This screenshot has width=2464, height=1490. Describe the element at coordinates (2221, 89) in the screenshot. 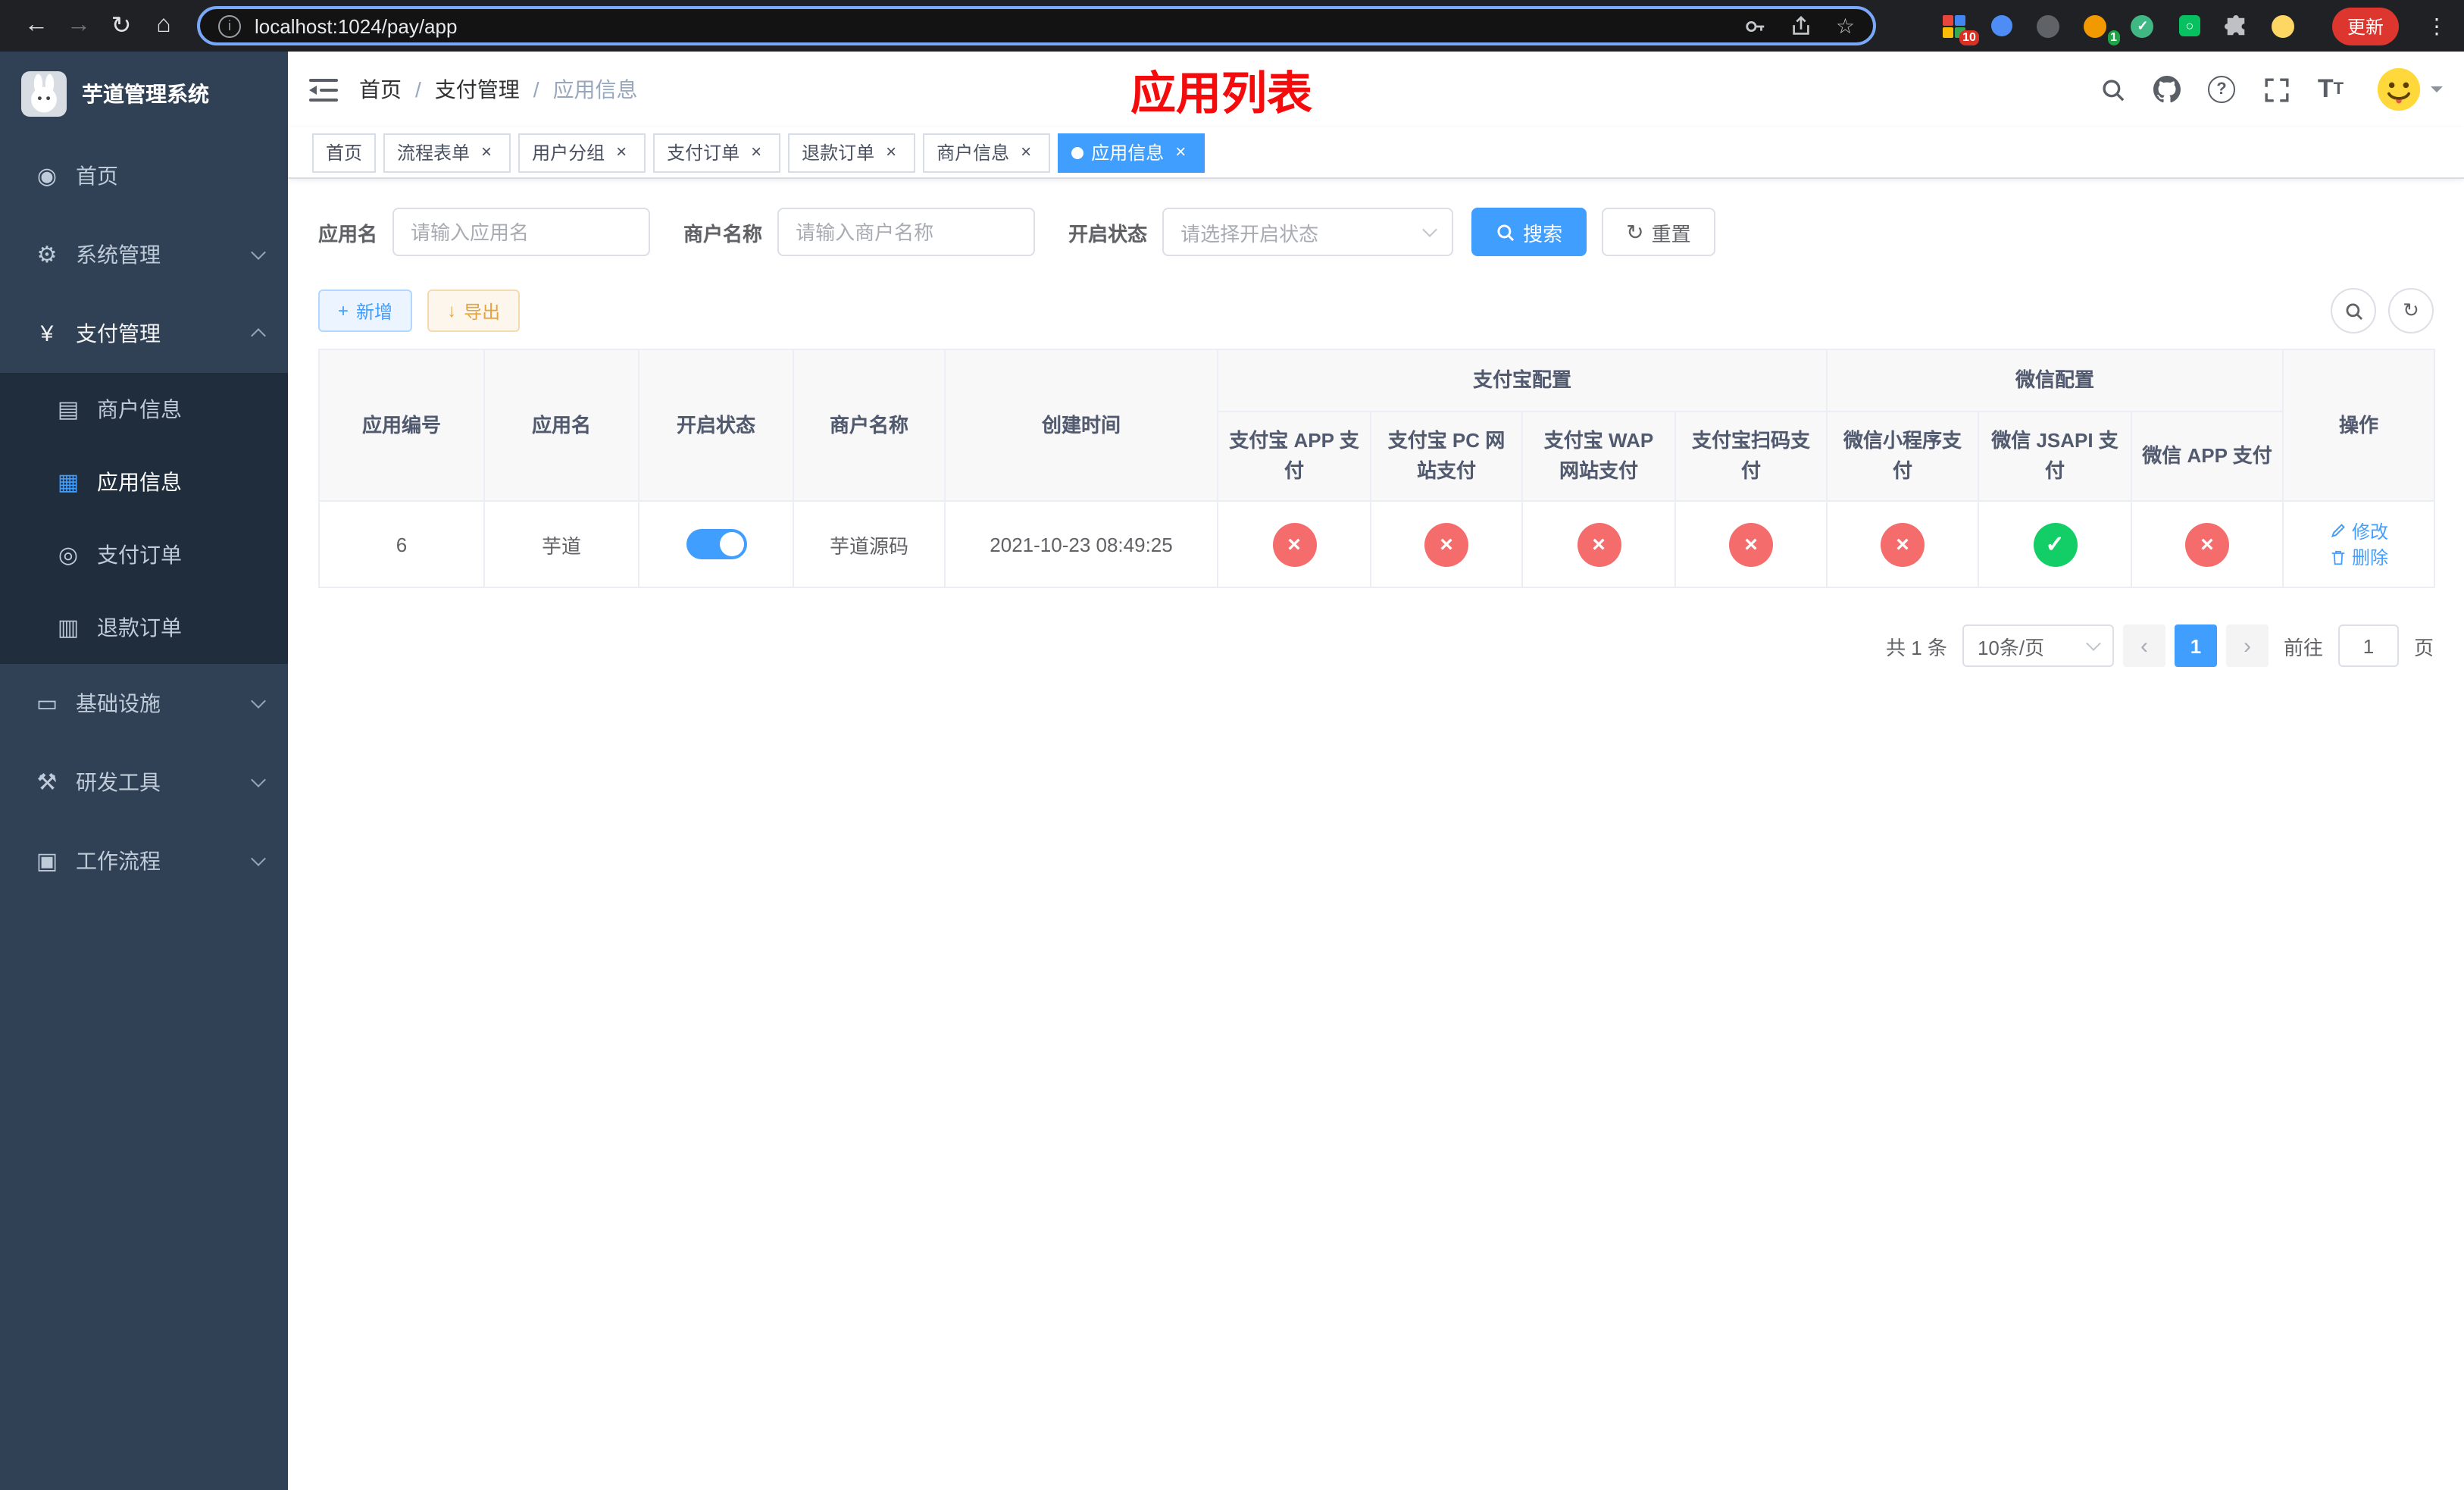

I see `help-icon: ?` at that location.